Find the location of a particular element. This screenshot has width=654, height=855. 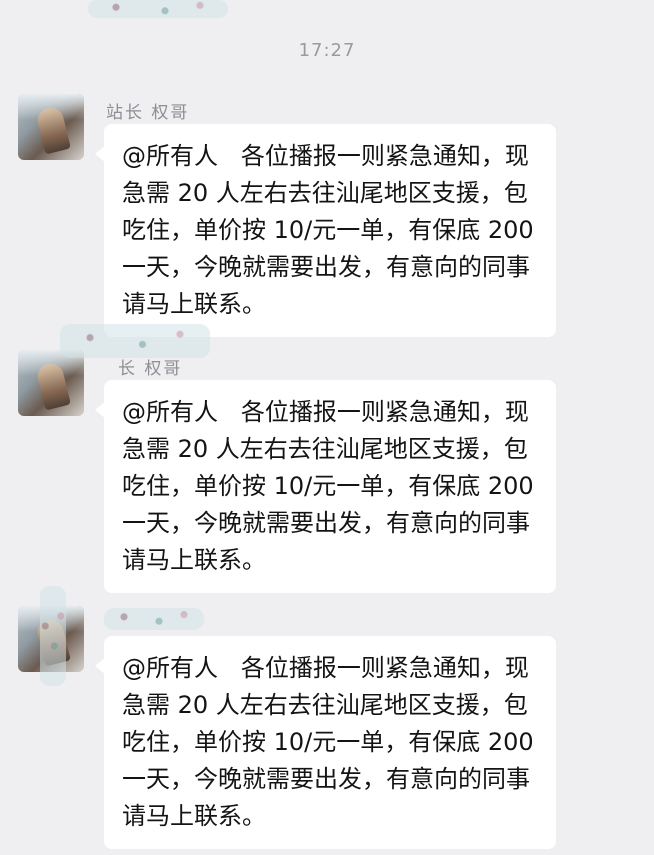

sender-name: 长 权哥 is located at coordinates (150, 369).